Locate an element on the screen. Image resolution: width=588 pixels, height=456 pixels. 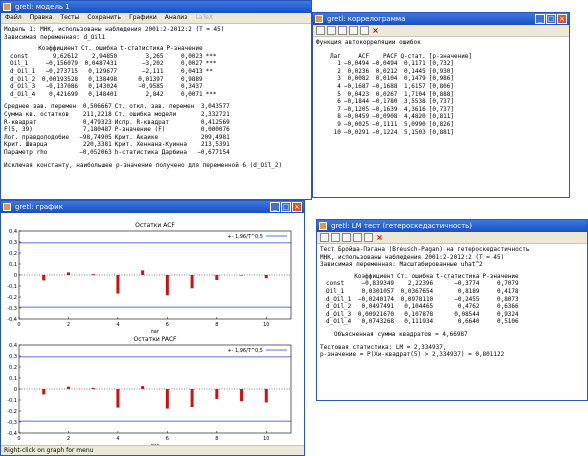
lm-cell: const is located at coordinates (335, 284).